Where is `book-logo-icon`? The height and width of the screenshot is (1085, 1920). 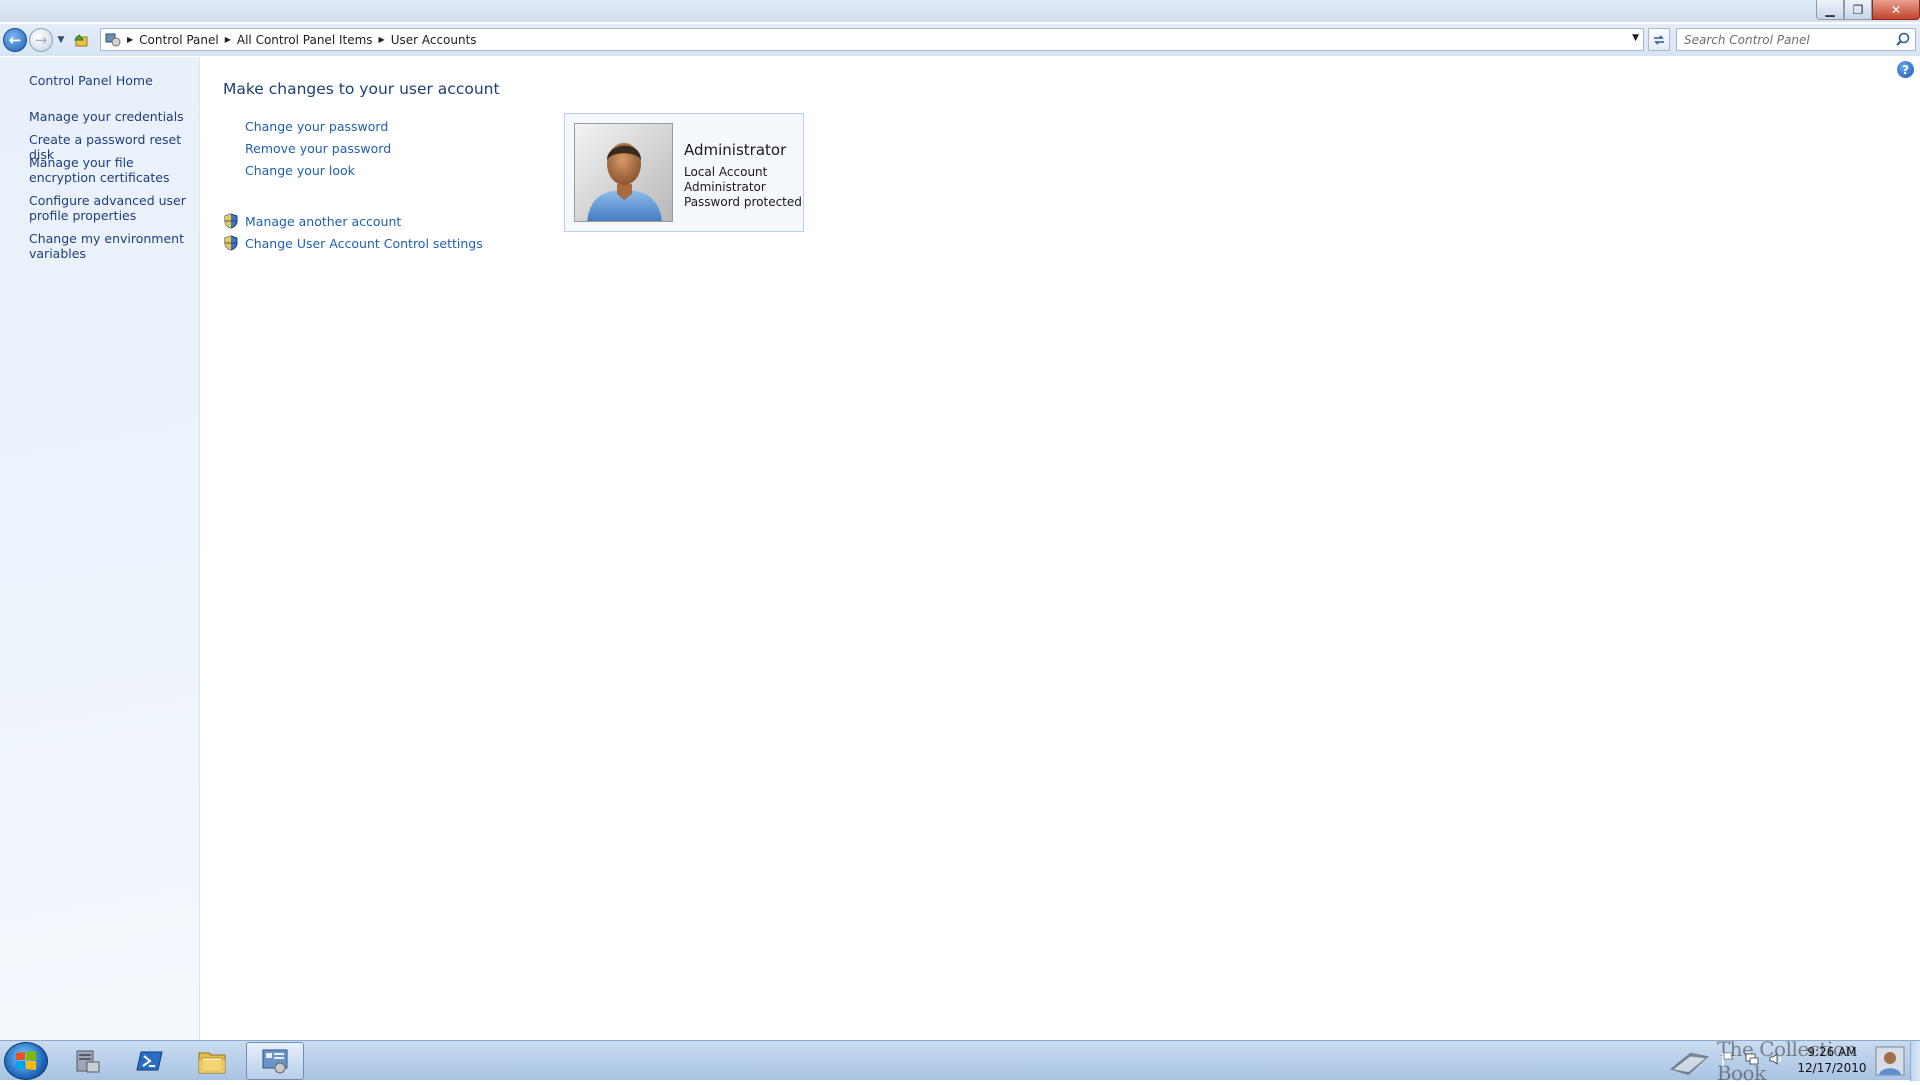 book-logo-icon is located at coordinates (1689, 1063).